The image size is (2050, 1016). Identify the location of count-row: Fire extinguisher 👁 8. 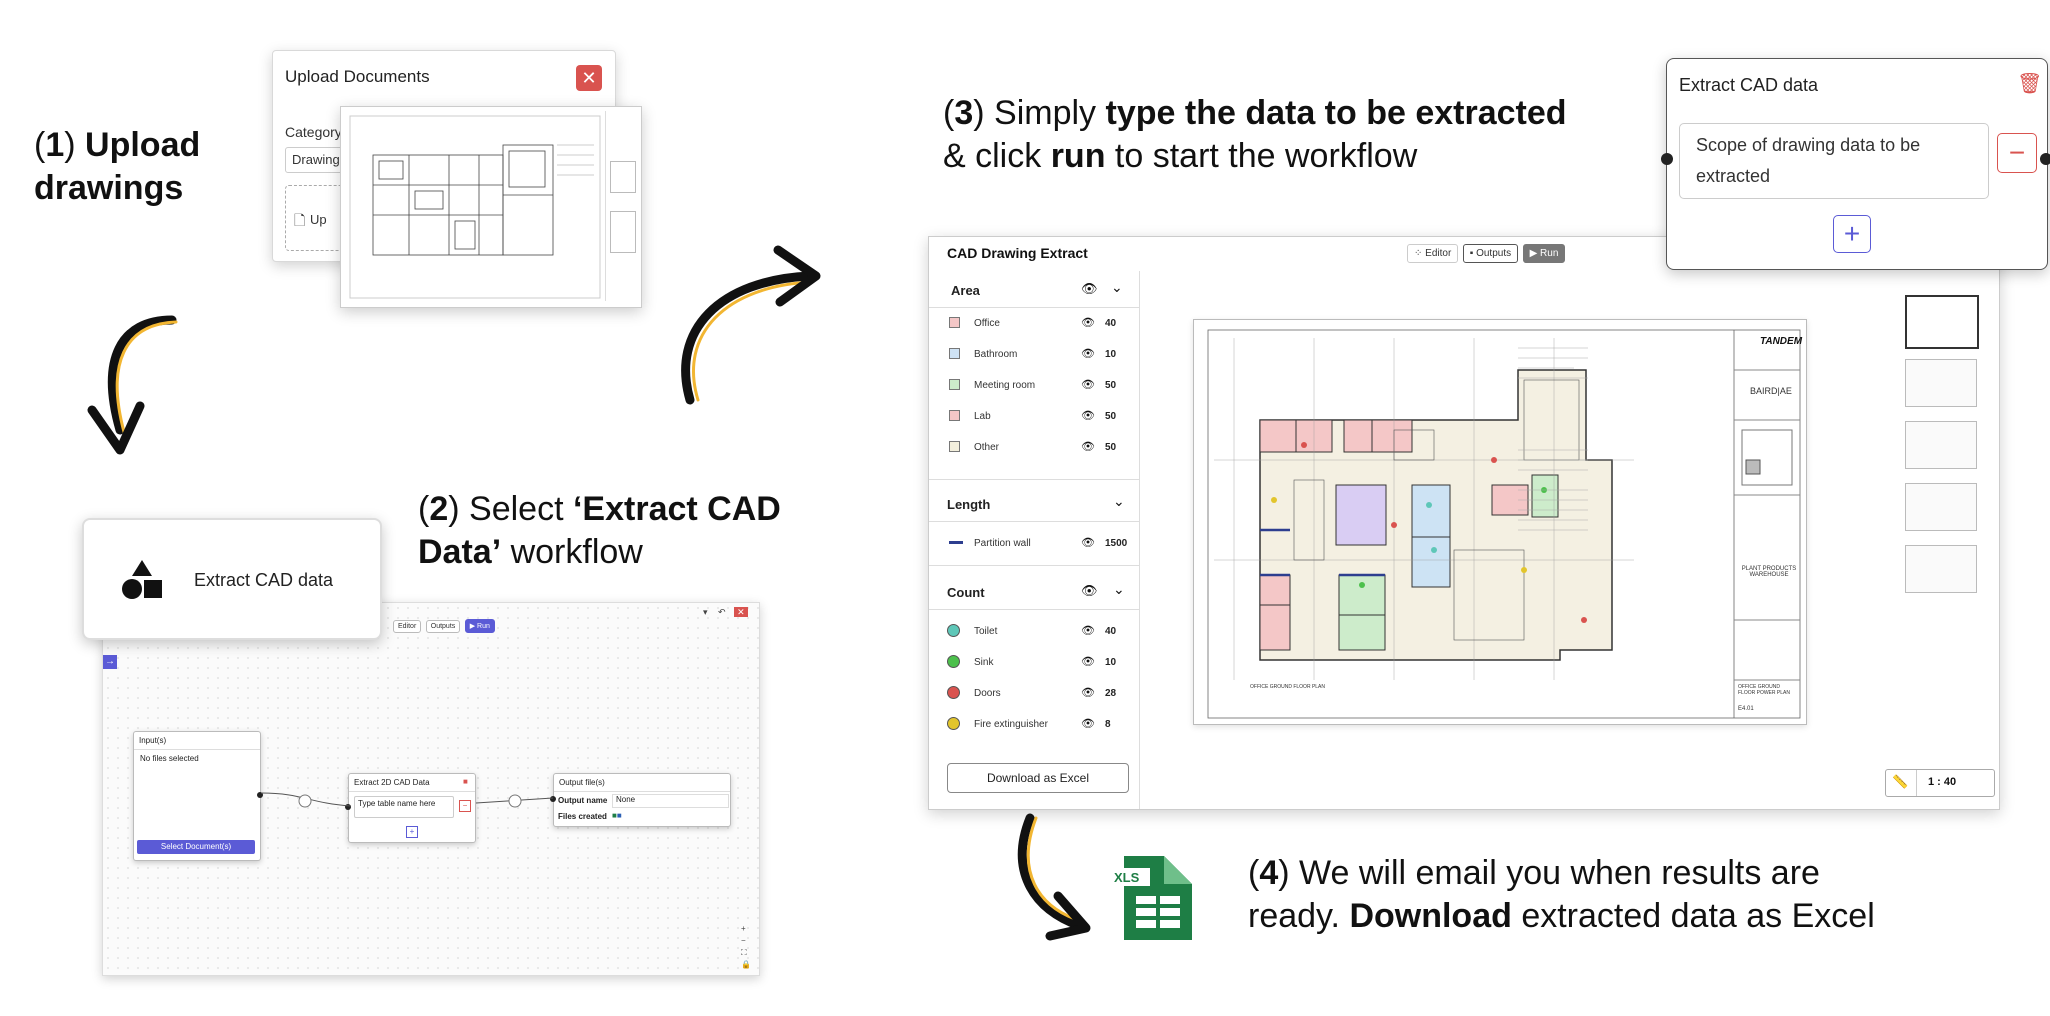
(1034, 724).